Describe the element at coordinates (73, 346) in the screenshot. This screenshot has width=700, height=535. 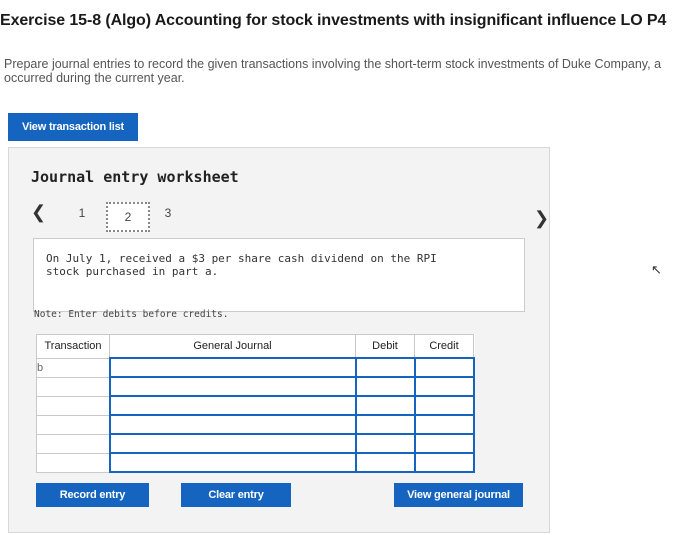
I see `header-transaction: Transaction` at that location.